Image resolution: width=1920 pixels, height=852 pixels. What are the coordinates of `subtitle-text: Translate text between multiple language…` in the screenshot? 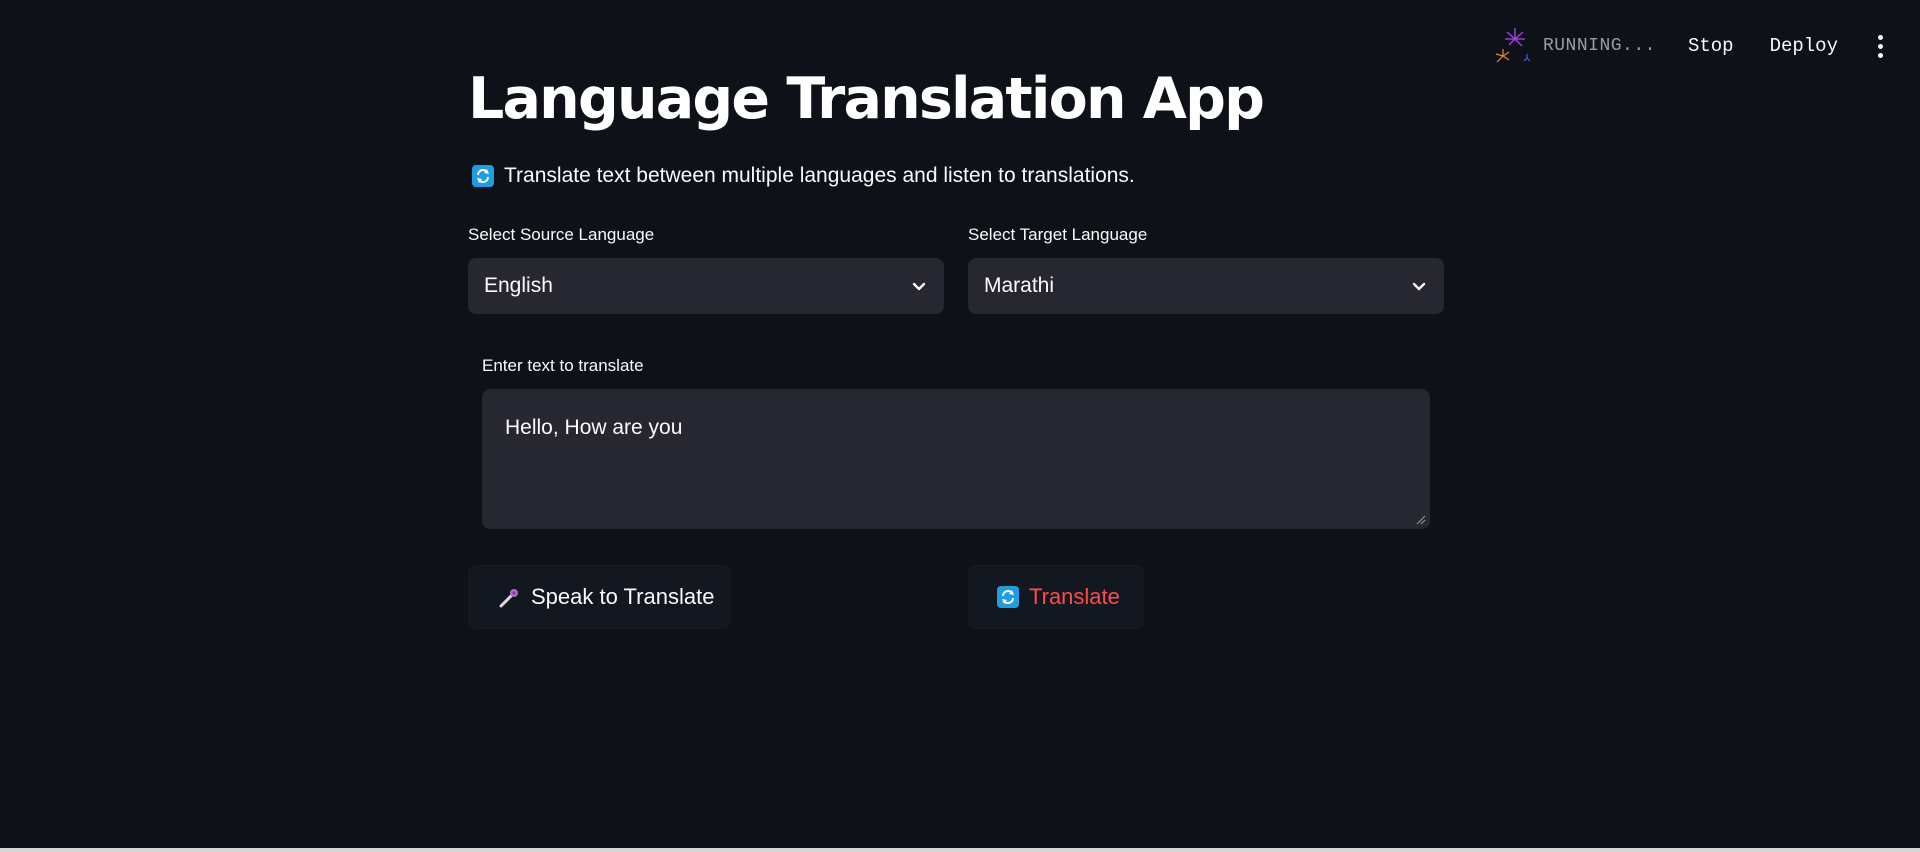 It's located at (819, 175).